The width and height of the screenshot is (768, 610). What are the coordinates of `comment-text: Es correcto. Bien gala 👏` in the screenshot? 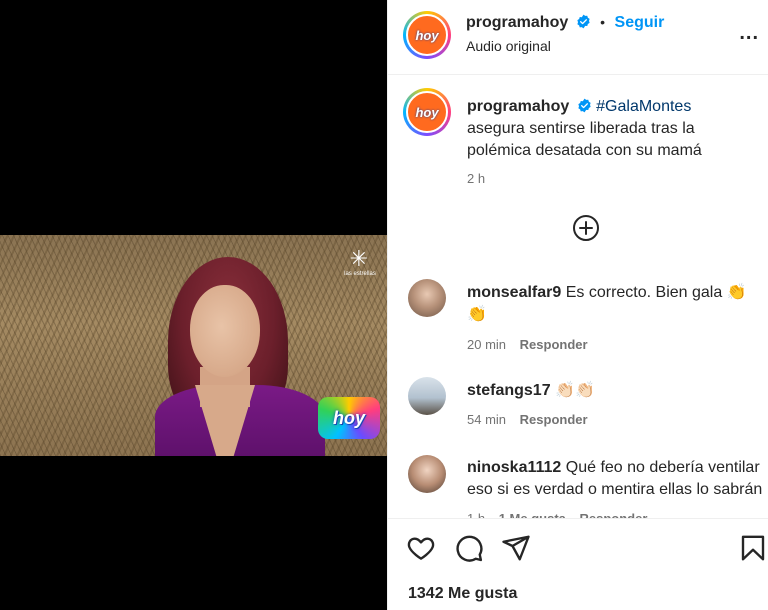 It's located at (656, 292).